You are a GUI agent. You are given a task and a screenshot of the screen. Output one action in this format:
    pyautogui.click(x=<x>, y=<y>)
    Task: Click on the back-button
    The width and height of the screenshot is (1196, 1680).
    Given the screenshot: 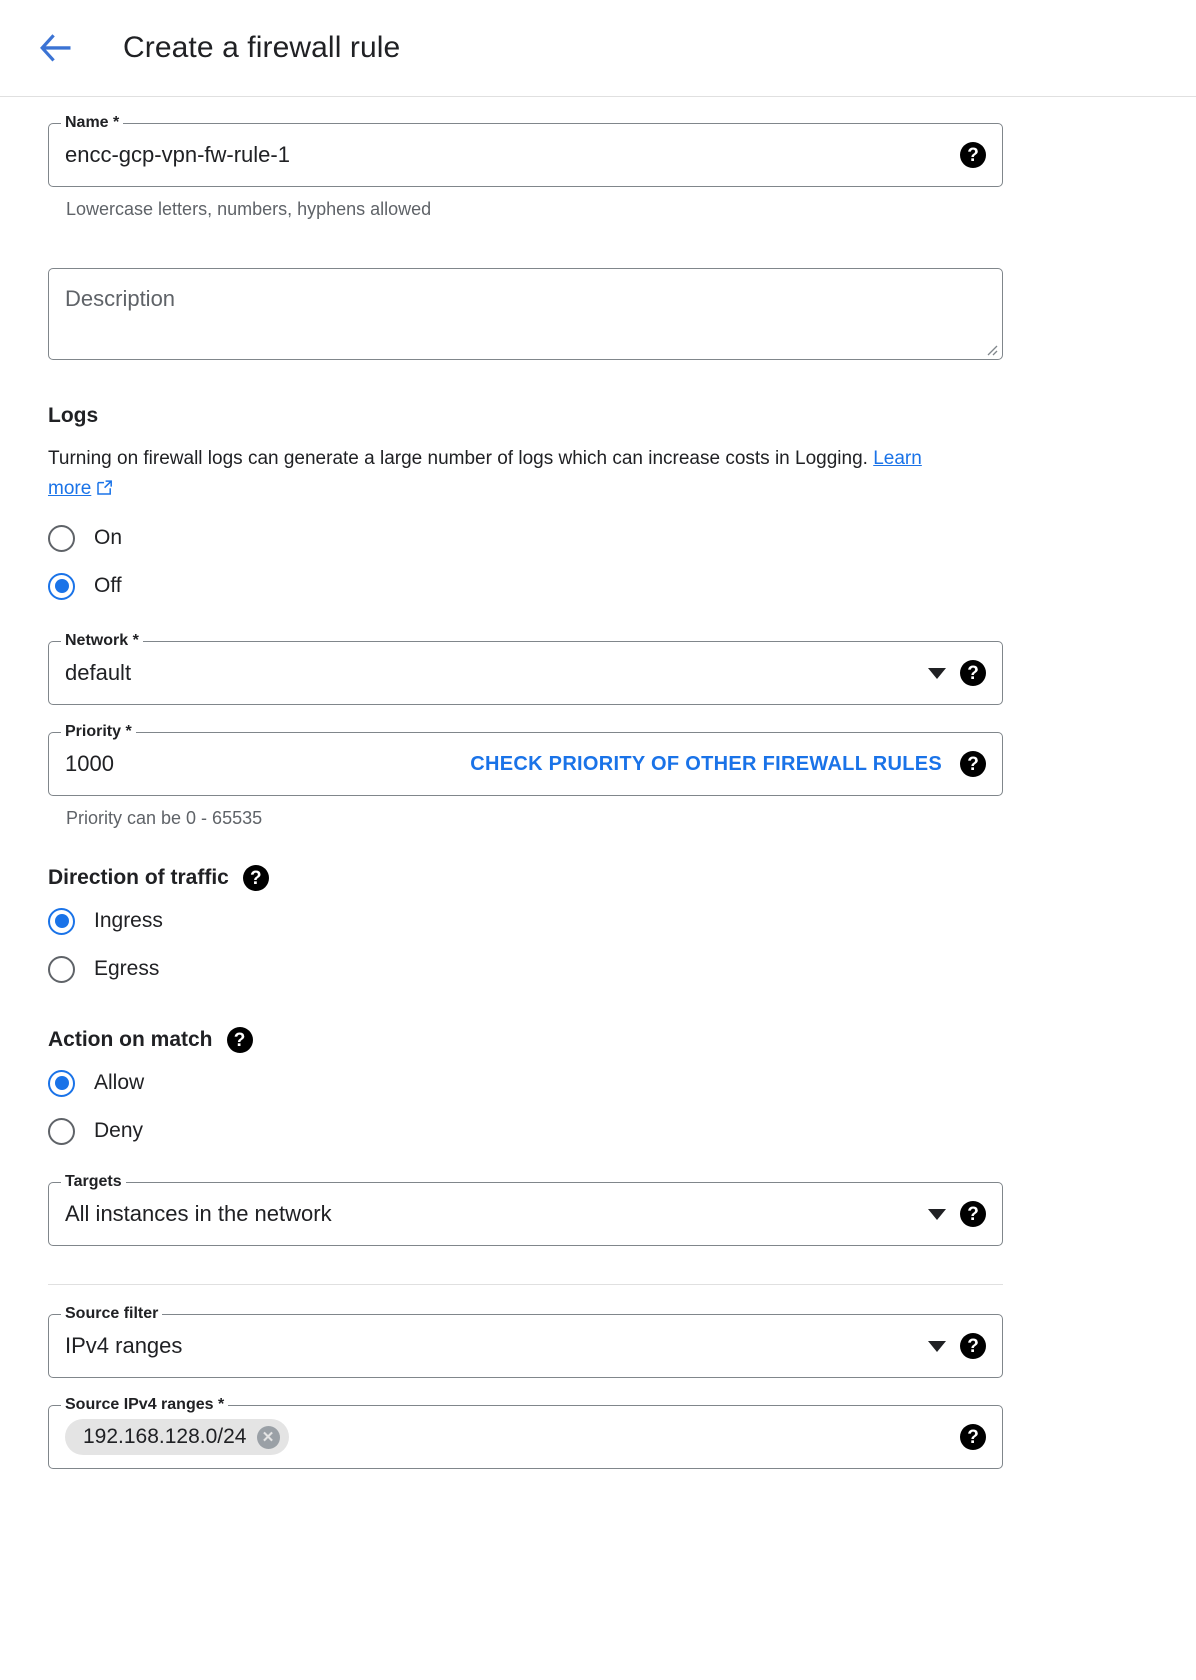 What is the action you would take?
    pyautogui.click(x=56, y=48)
    